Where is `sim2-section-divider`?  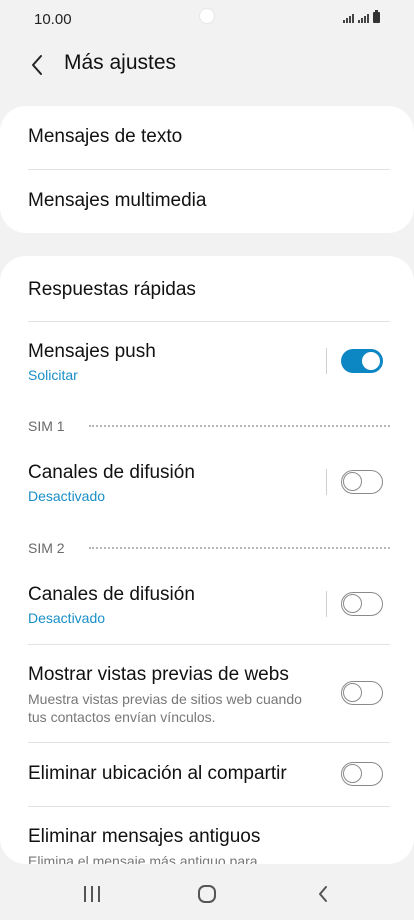 sim2-section-divider is located at coordinates (239, 548).